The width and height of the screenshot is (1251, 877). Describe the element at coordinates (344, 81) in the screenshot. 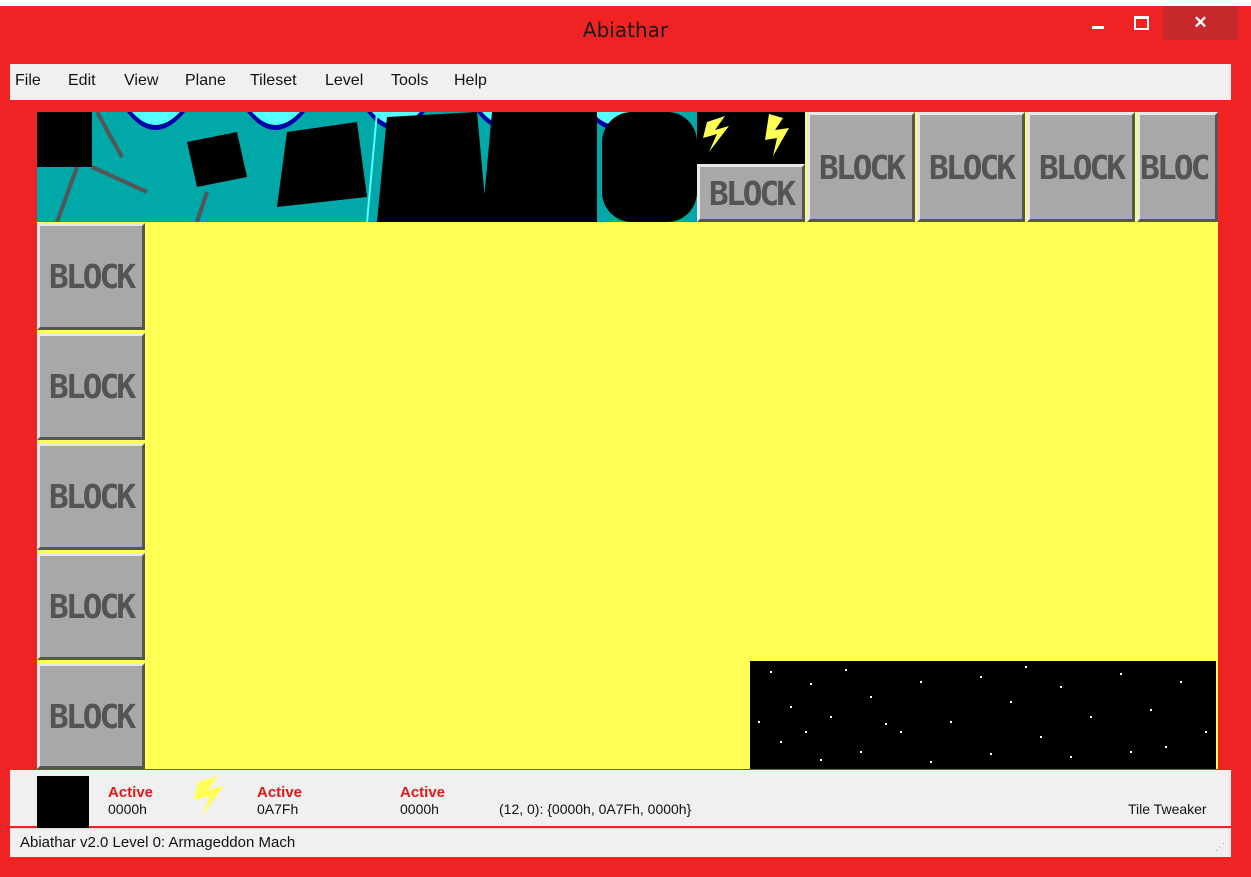

I see `menu-level: Level` at that location.